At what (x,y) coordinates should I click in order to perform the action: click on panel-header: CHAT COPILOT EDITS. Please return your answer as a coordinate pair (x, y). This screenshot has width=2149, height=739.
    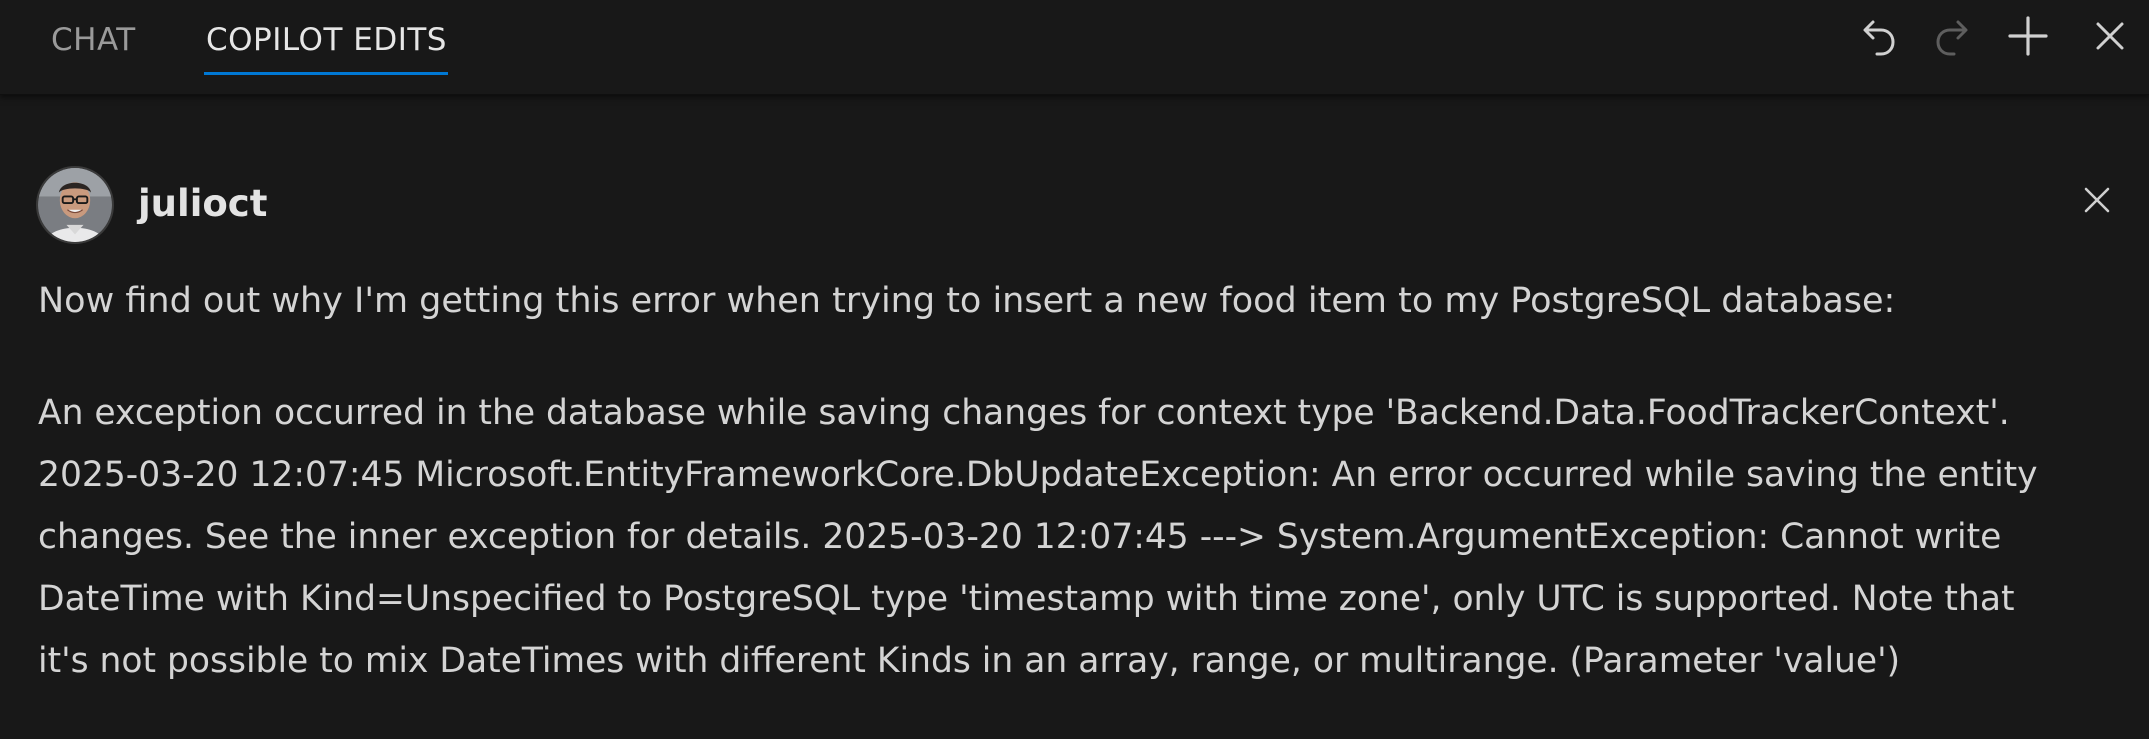
    Looking at the image, I should click on (1074, 47).